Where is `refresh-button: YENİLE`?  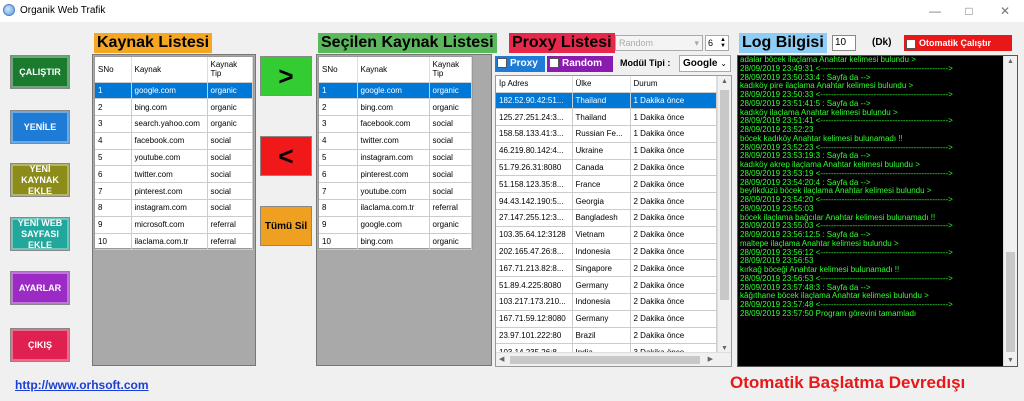
refresh-button: YENİLE is located at coordinates (40, 127).